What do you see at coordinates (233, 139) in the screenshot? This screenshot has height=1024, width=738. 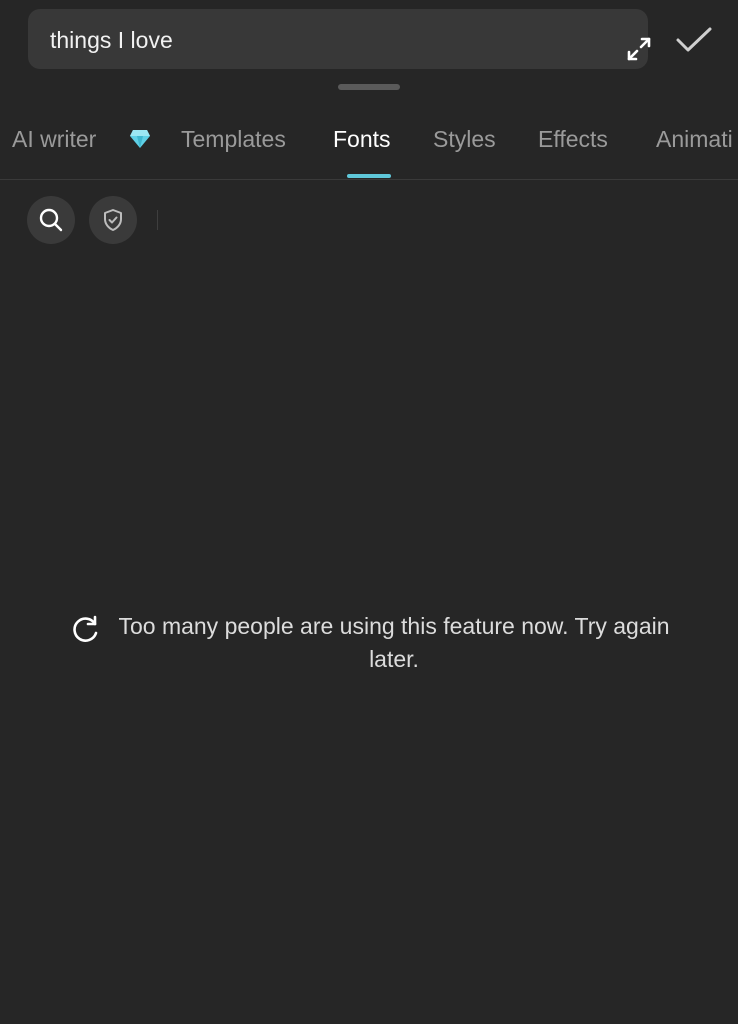 I see `tab-templates: Templates` at bounding box center [233, 139].